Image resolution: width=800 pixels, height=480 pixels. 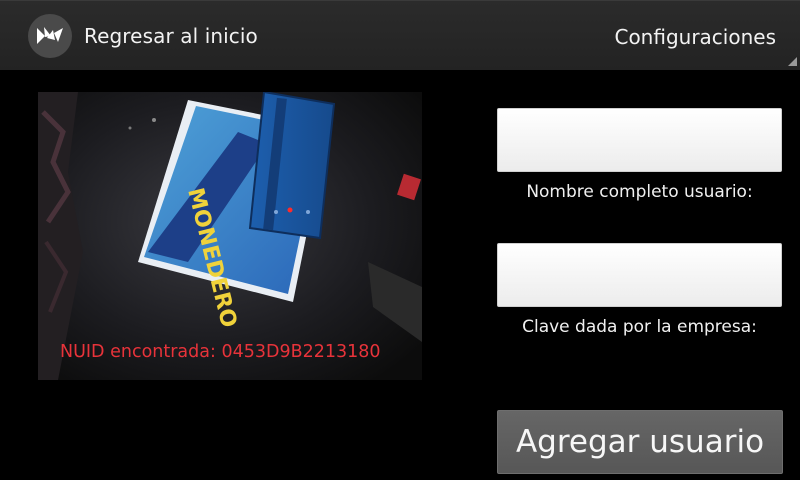 I want to click on settings-label: Configuraciones, so click(x=695, y=37).